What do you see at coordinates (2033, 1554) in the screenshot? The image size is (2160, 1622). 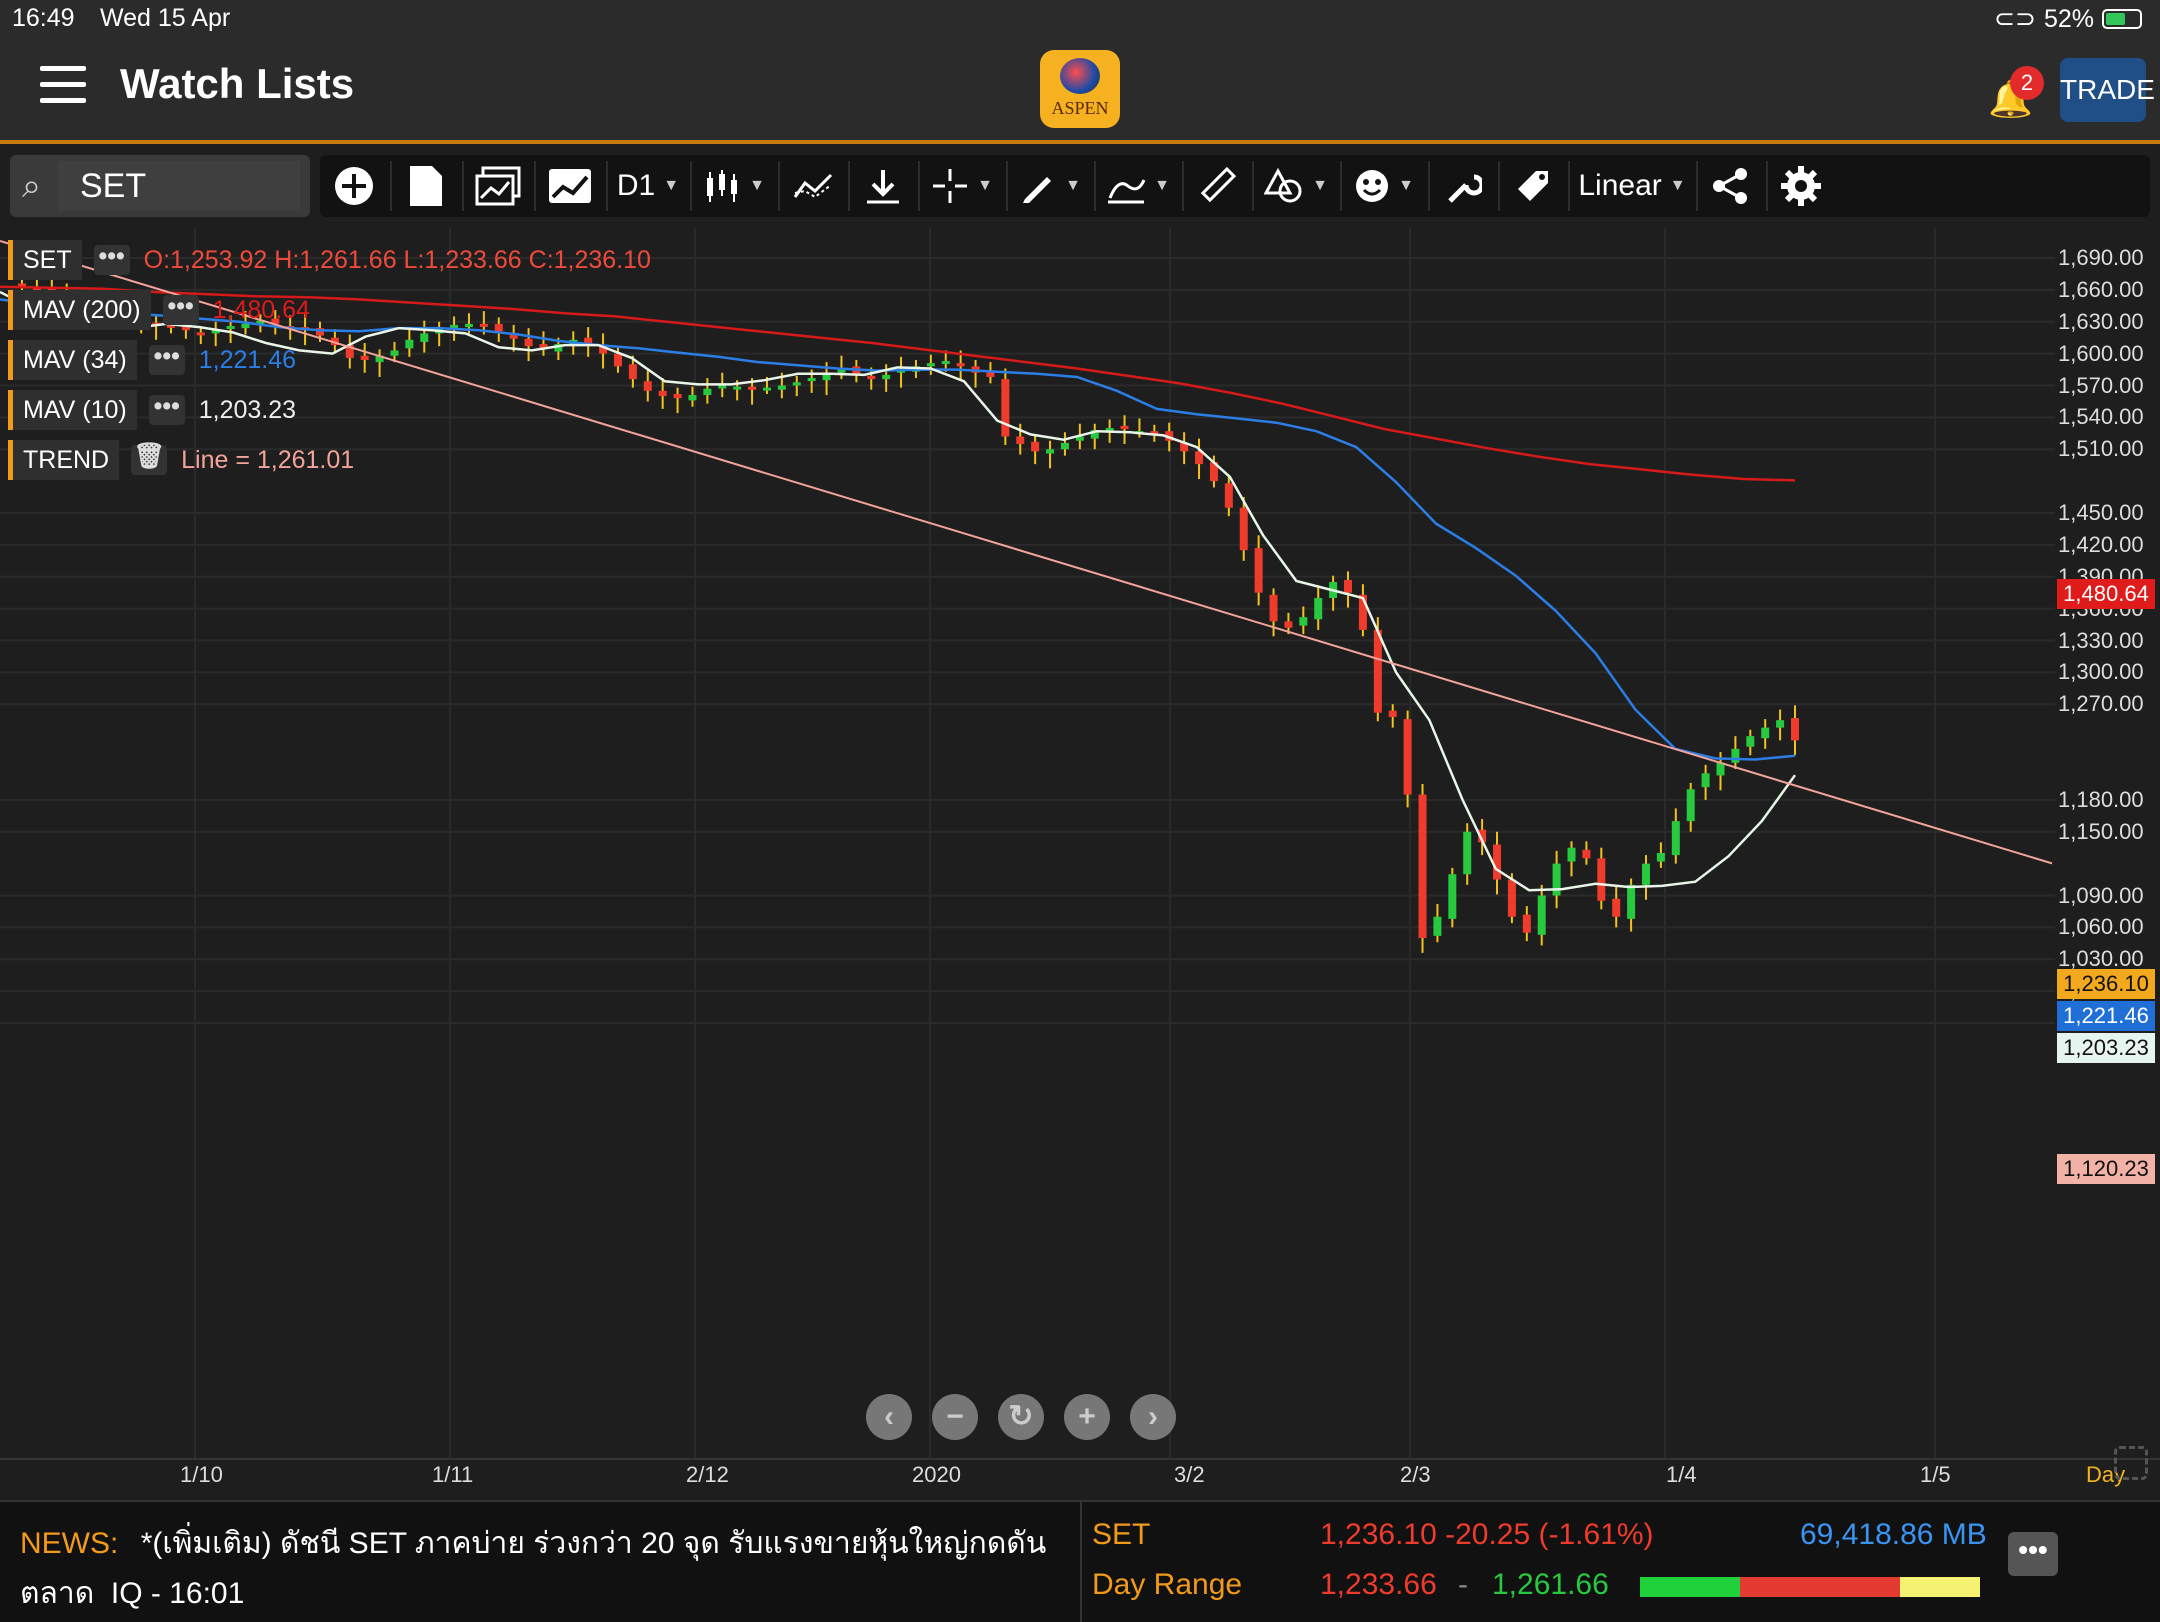 I see `more-options-button: •••` at bounding box center [2033, 1554].